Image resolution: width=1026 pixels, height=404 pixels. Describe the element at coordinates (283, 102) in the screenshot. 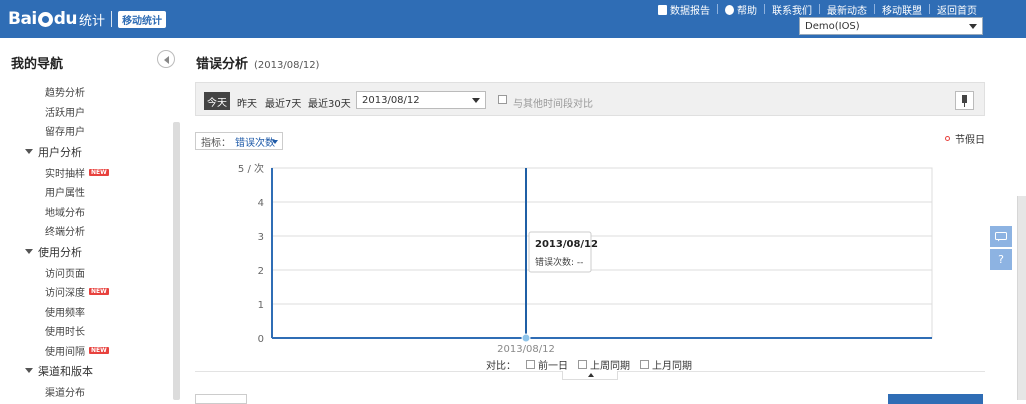

I see `last-7-days-link: 最近7天` at that location.